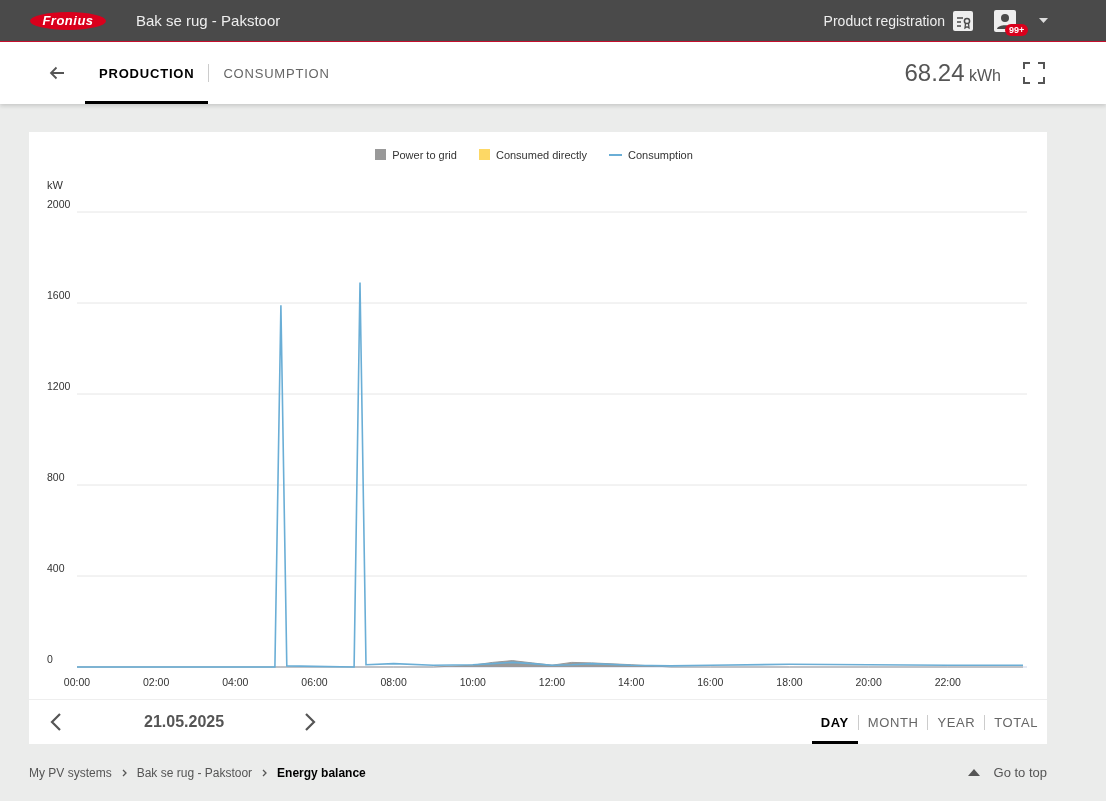 The width and height of the screenshot is (1106, 801). Describe the element at coordinates (1017, 29) in the screenshot. I see `notification-badge: 99+` at that location.